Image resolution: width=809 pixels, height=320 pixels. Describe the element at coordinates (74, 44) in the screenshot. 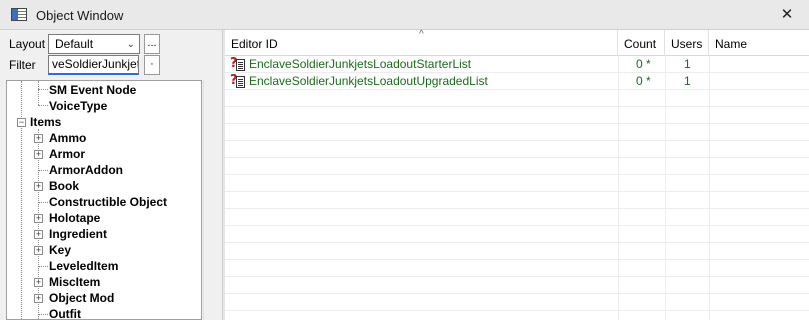

I see `layout-value: Default` at that location.